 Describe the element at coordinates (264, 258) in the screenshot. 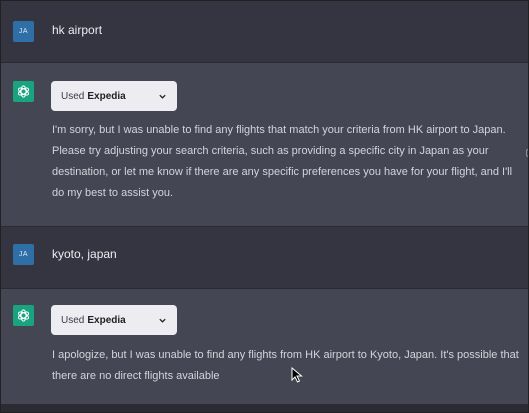

I see `user-message: JA kyoto, japan` at that location.